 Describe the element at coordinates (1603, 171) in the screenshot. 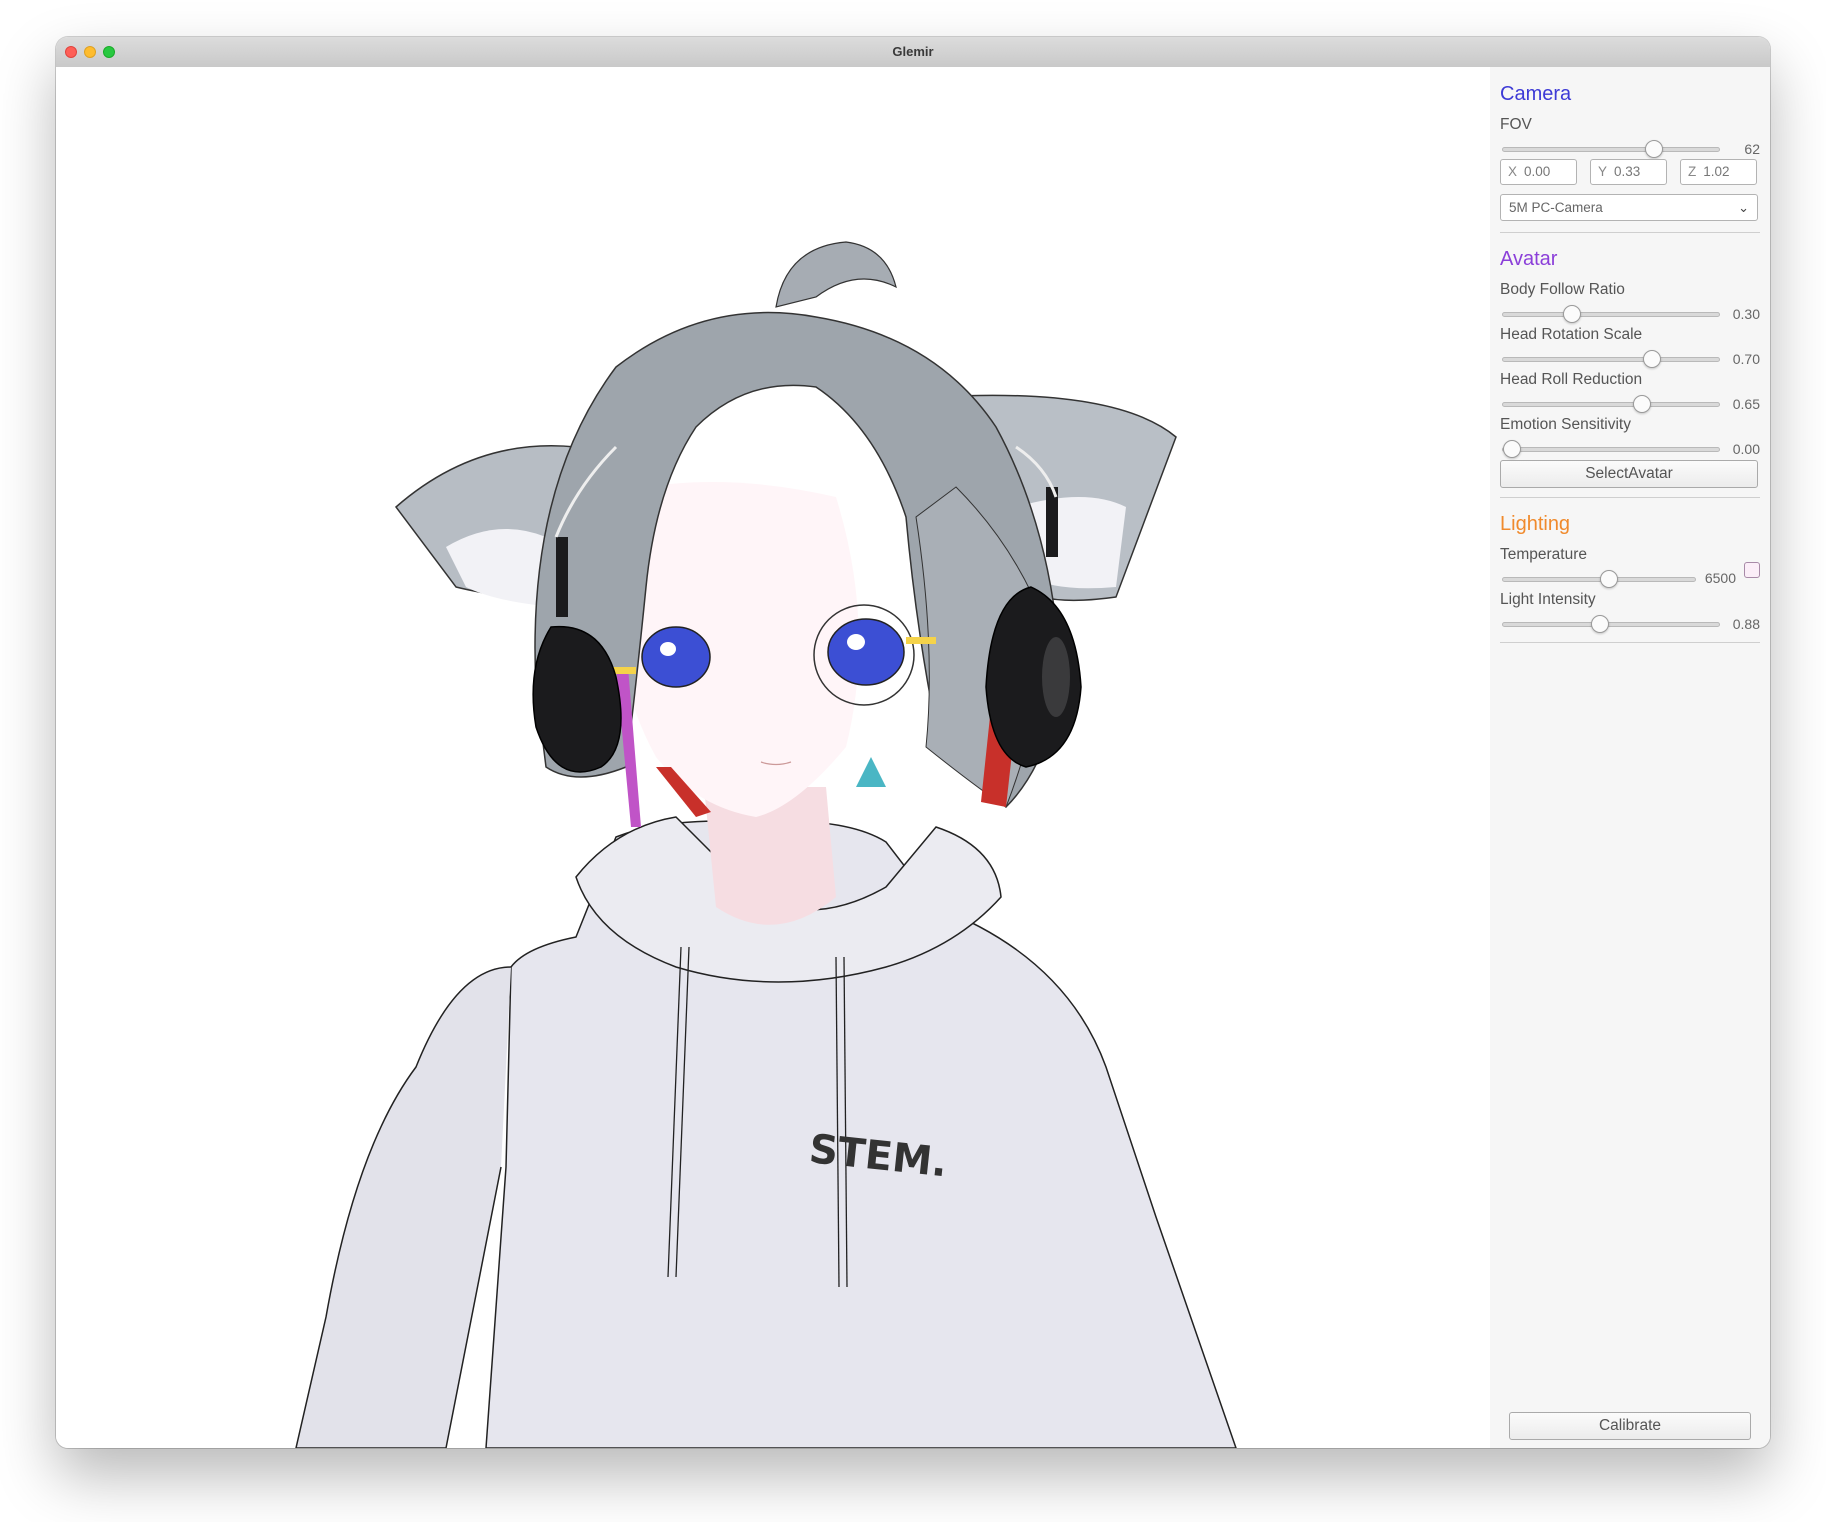

I see `y-axis-label: Y` at that location.